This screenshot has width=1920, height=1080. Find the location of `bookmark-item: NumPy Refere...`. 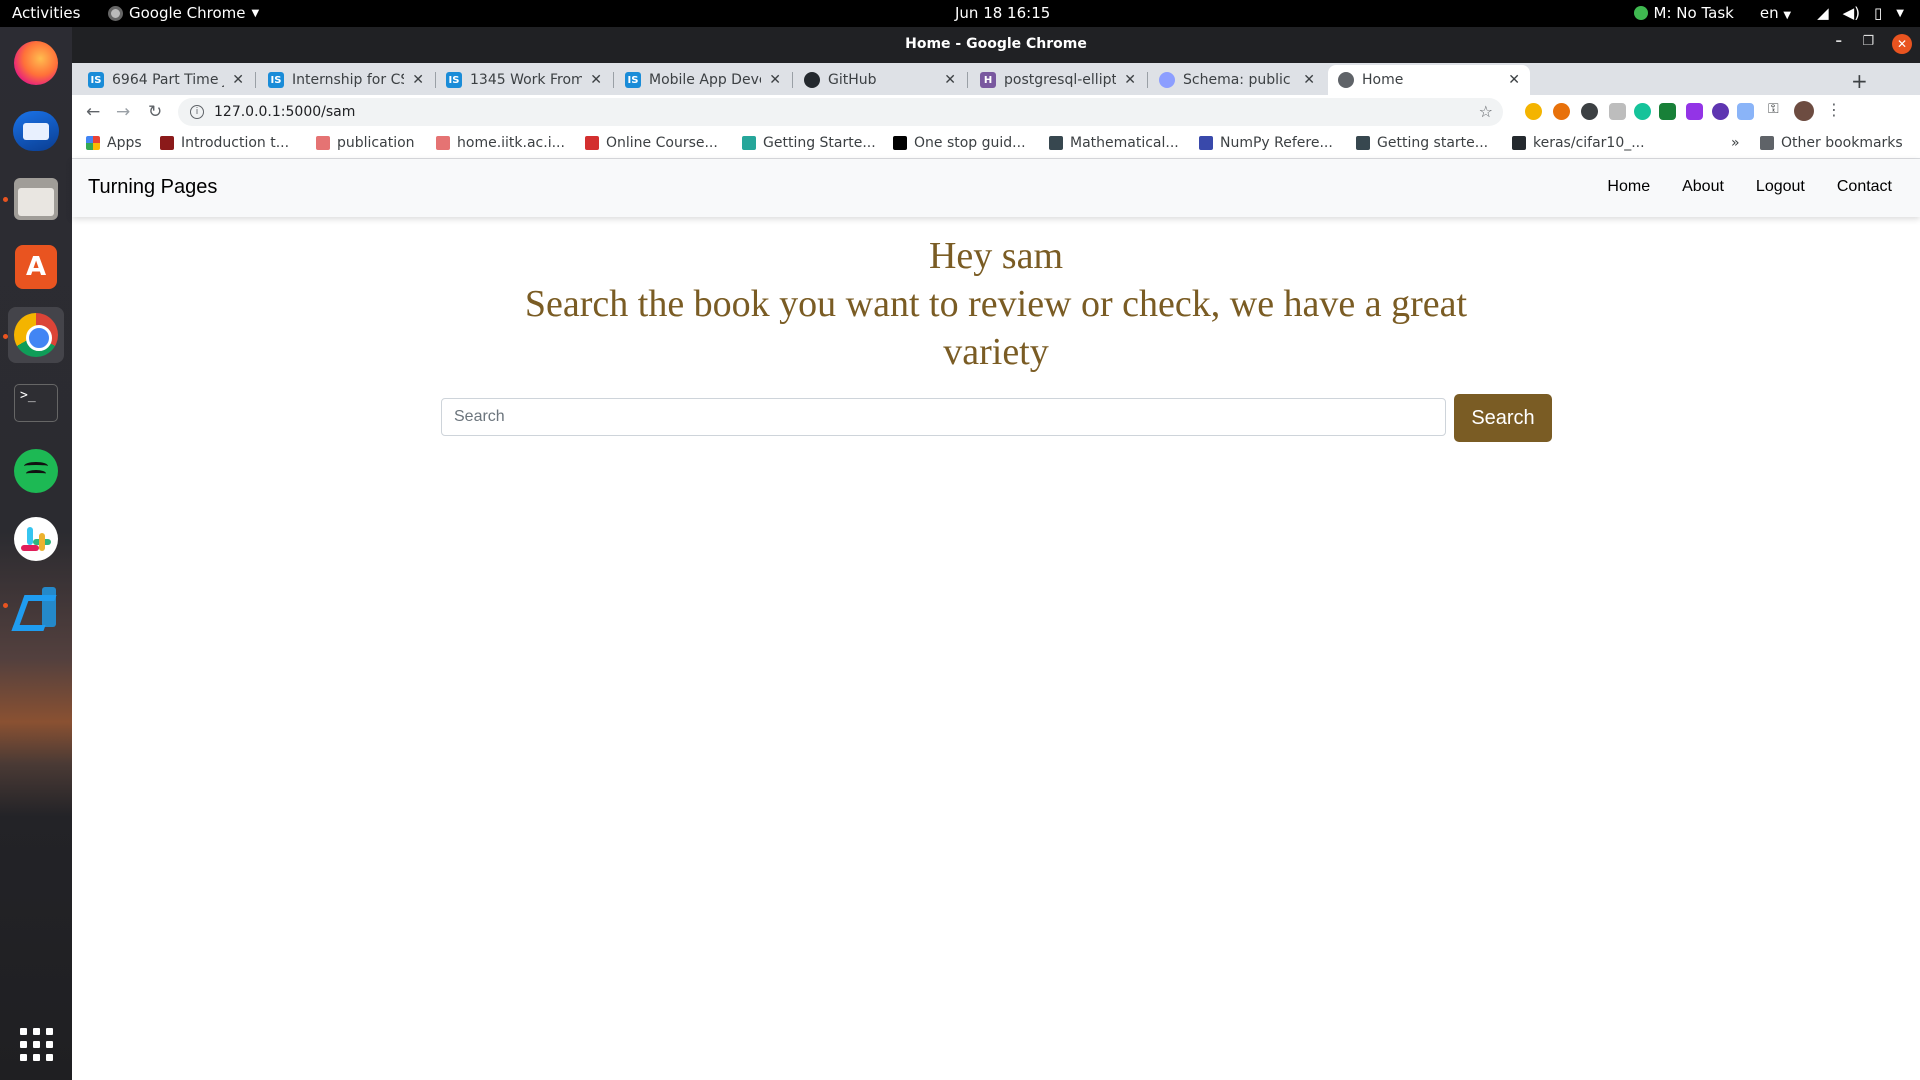

bookmark-item: NumPy Refere... is located at coordinates (1266, 143).